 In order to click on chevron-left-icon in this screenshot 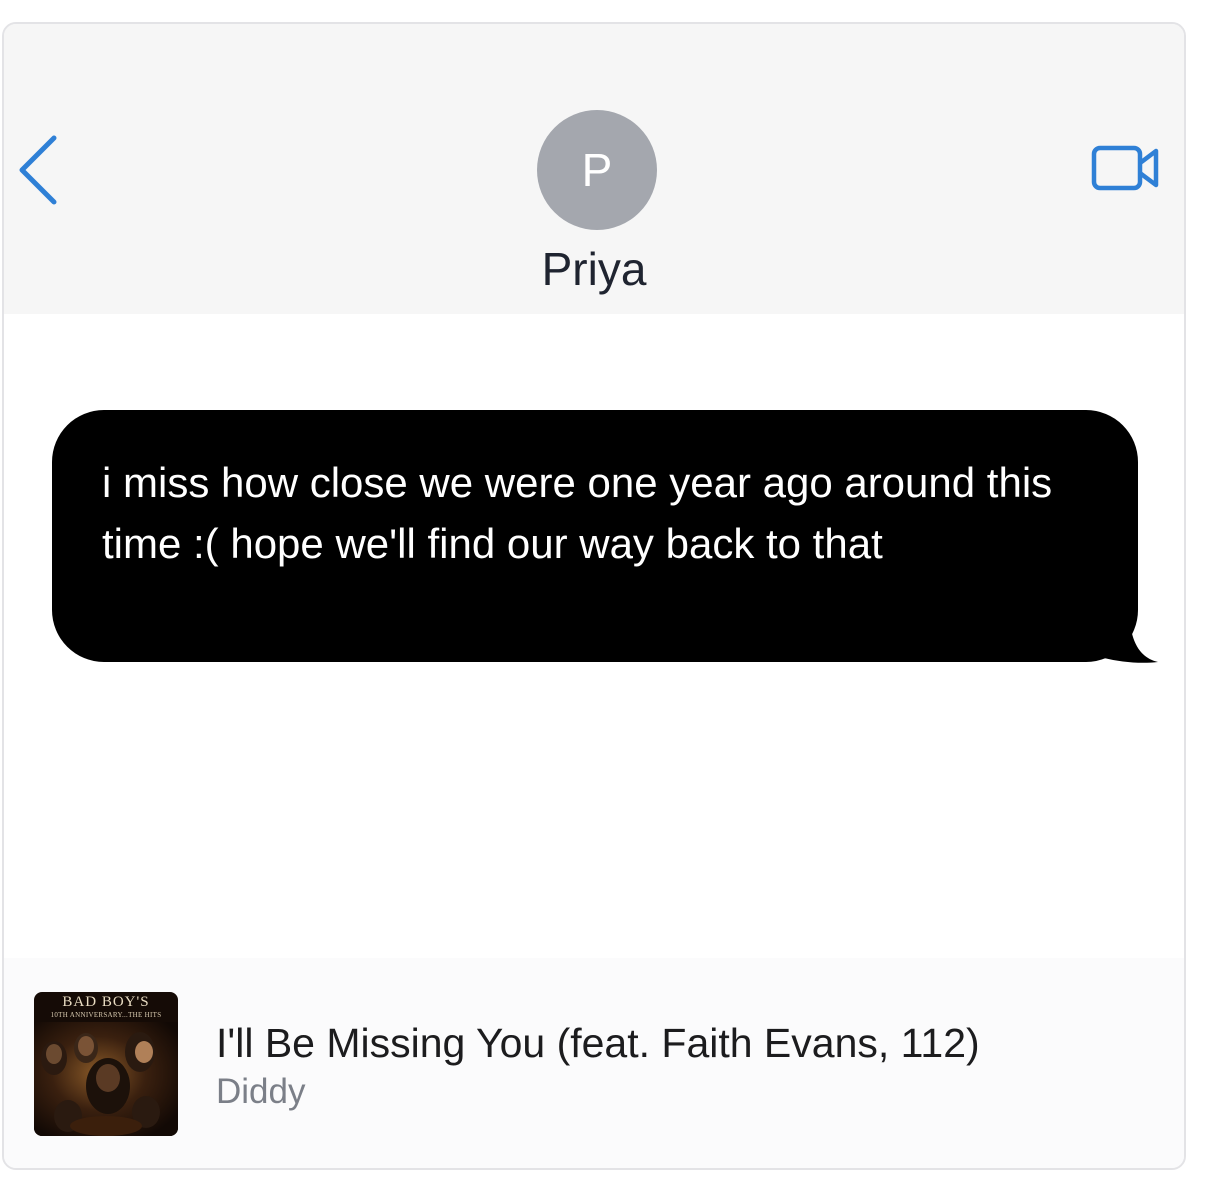, I will do `click(38, 170)`.